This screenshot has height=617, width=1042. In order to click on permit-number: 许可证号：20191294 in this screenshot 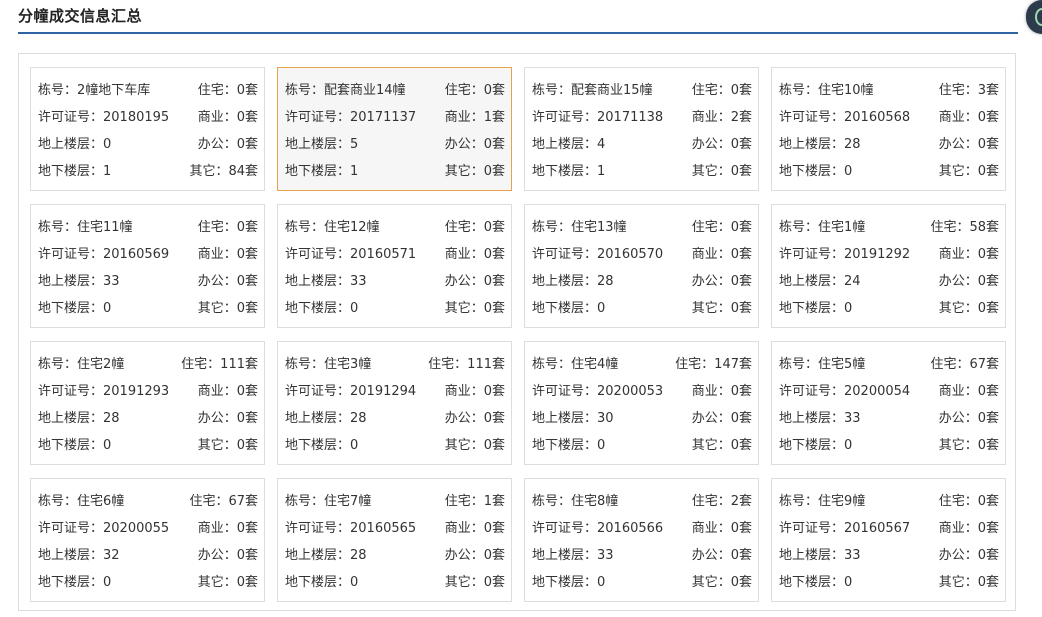, I will do `click(351, 391)`.